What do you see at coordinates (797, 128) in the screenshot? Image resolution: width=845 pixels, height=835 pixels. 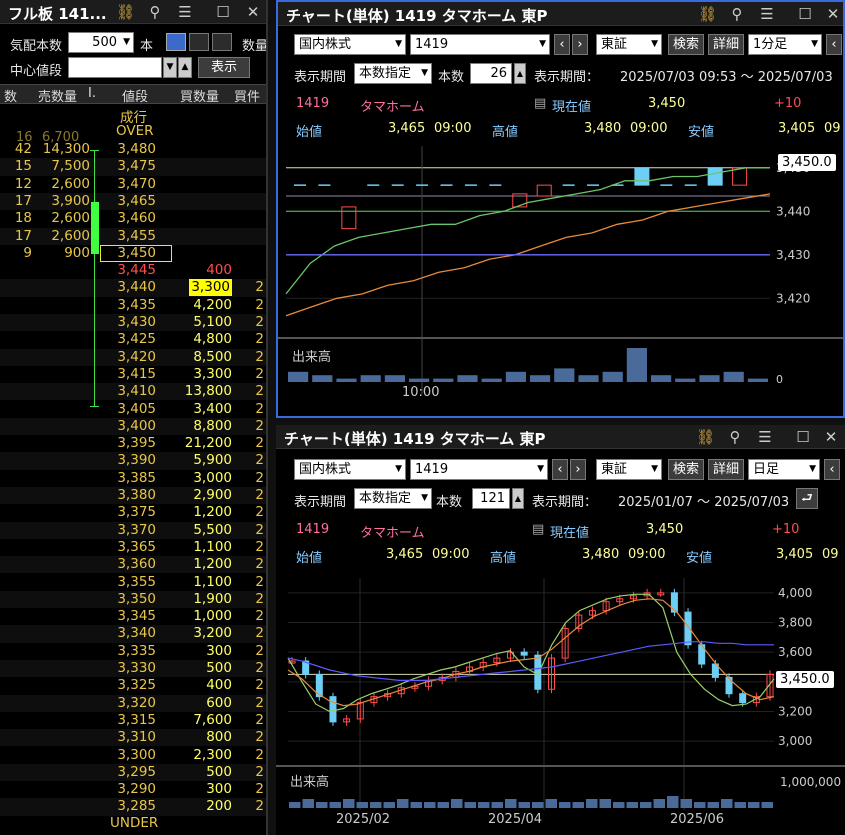 I see `chart1-low-value: 3,405` at bounding box center [797, 128].